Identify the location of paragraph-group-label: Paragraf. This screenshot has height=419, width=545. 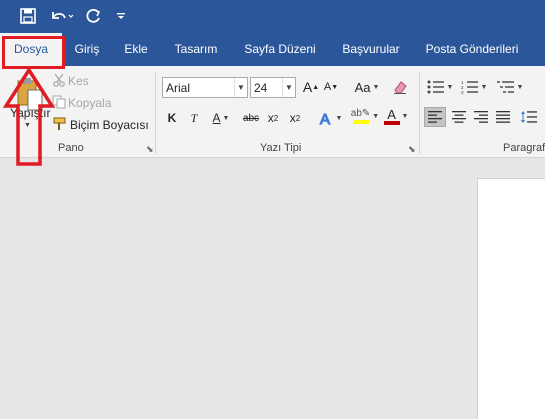
(524, 148).